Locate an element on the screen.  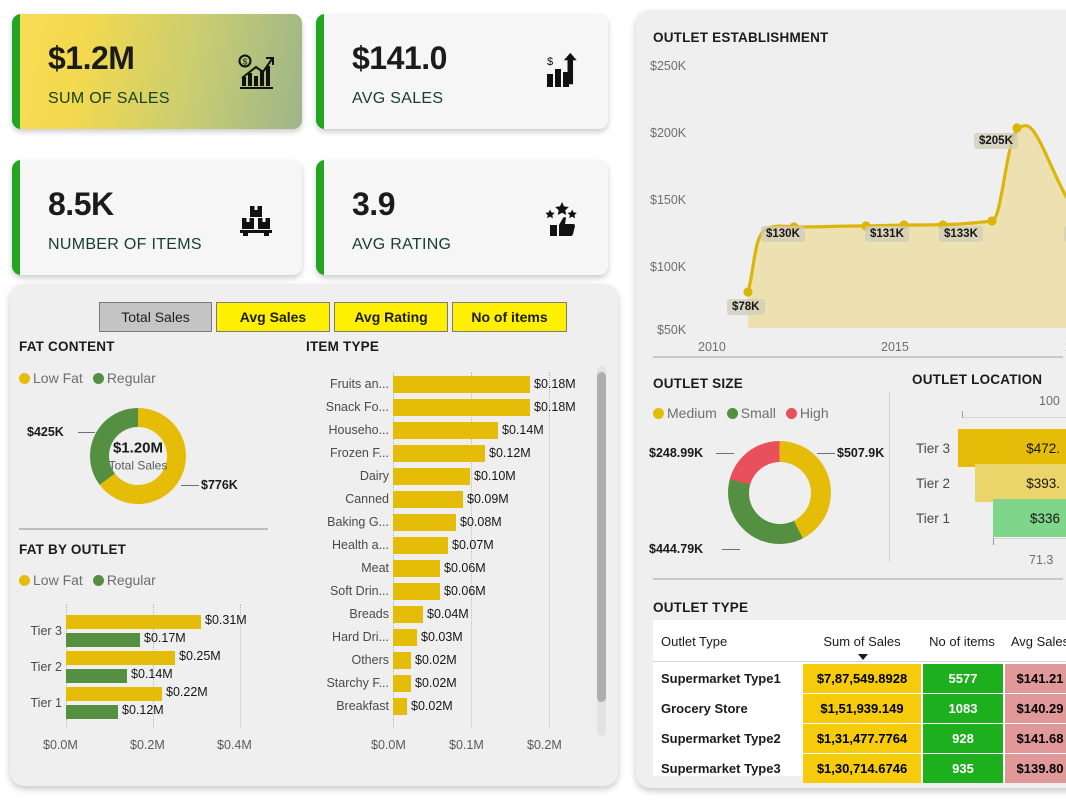
legend-label: Low Fat is located at coordinates (58, 378).